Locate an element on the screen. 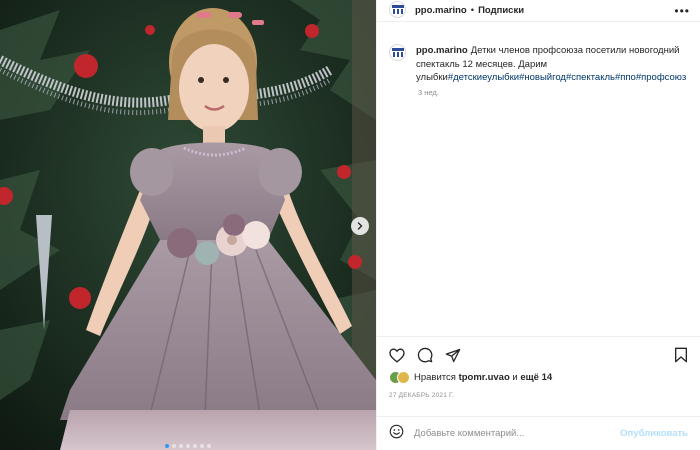 The image size is (700, 450). hashtag-link: #детскиеулыбки is located at coordinates (483, 77).